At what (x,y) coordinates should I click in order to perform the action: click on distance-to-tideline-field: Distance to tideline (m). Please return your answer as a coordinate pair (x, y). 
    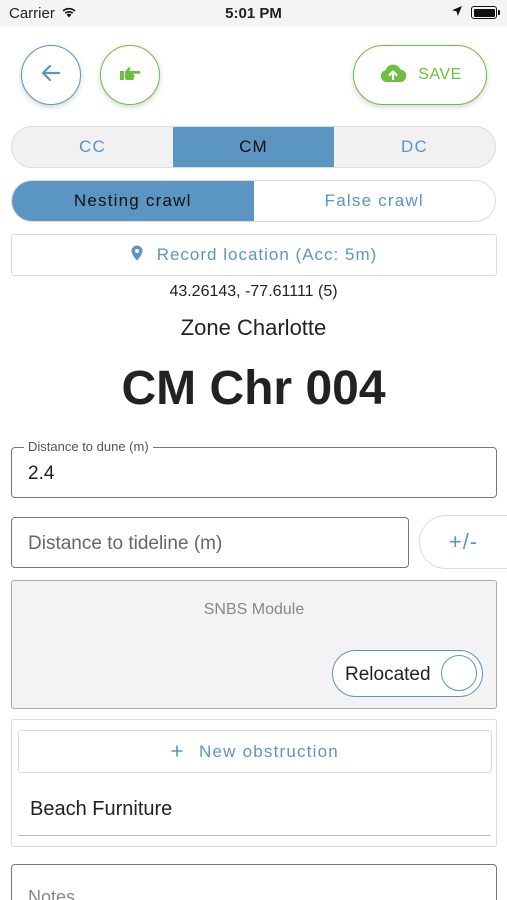
    Looking at the image, I should click on (210, 542).